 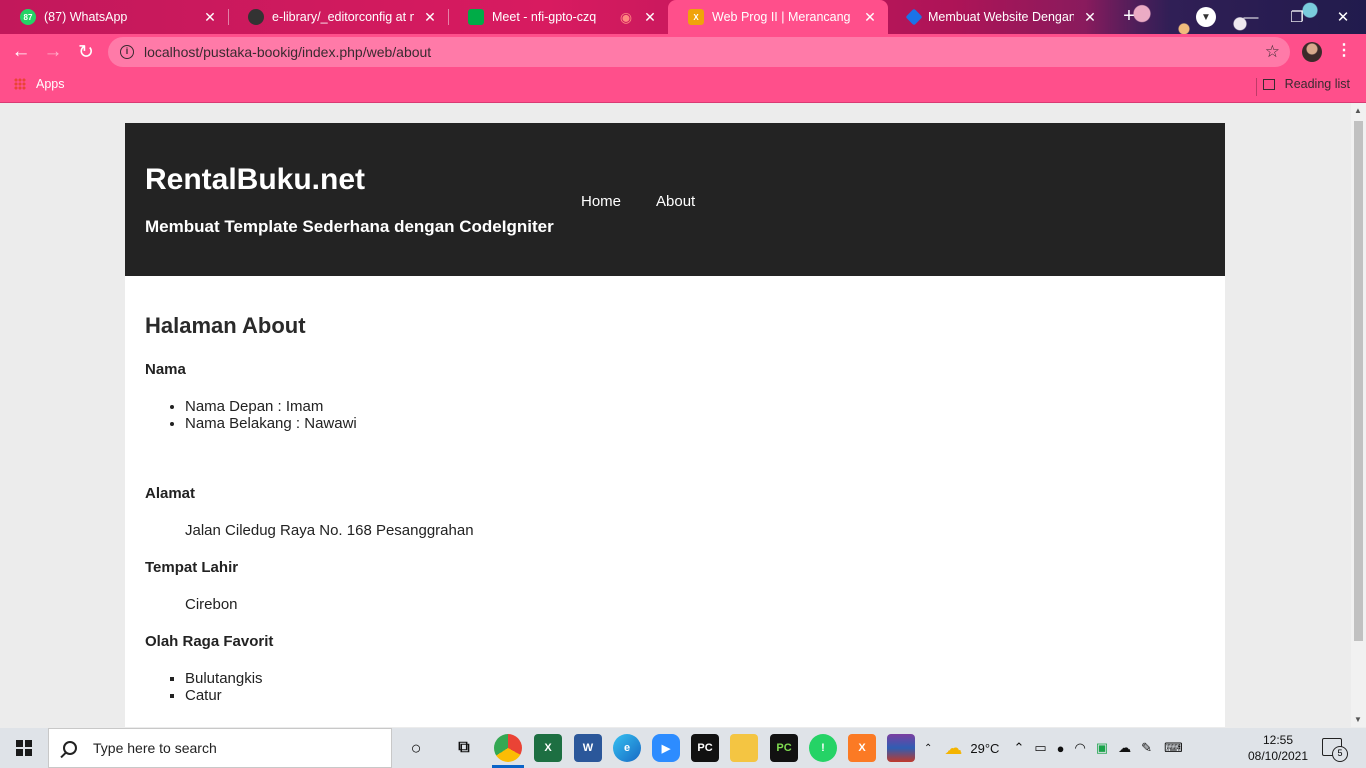 I want to click on pycharm-icon: PC, so click(x=705, y=748).